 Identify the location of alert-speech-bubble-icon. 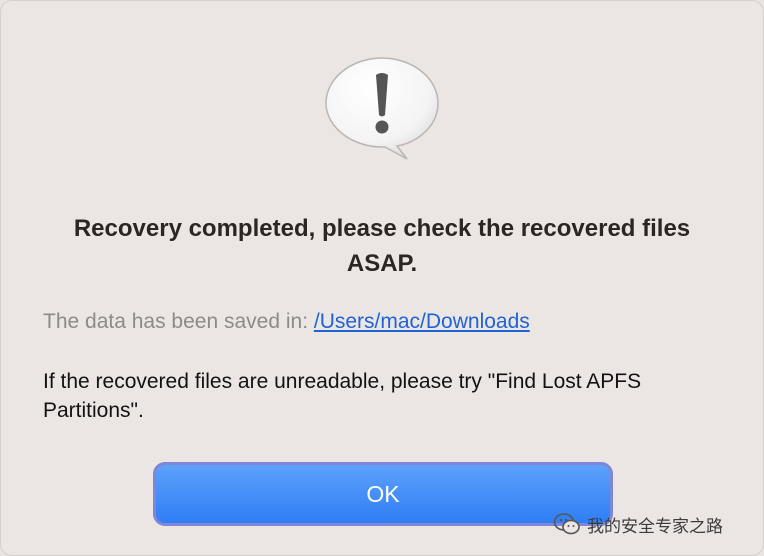
(382, 108).